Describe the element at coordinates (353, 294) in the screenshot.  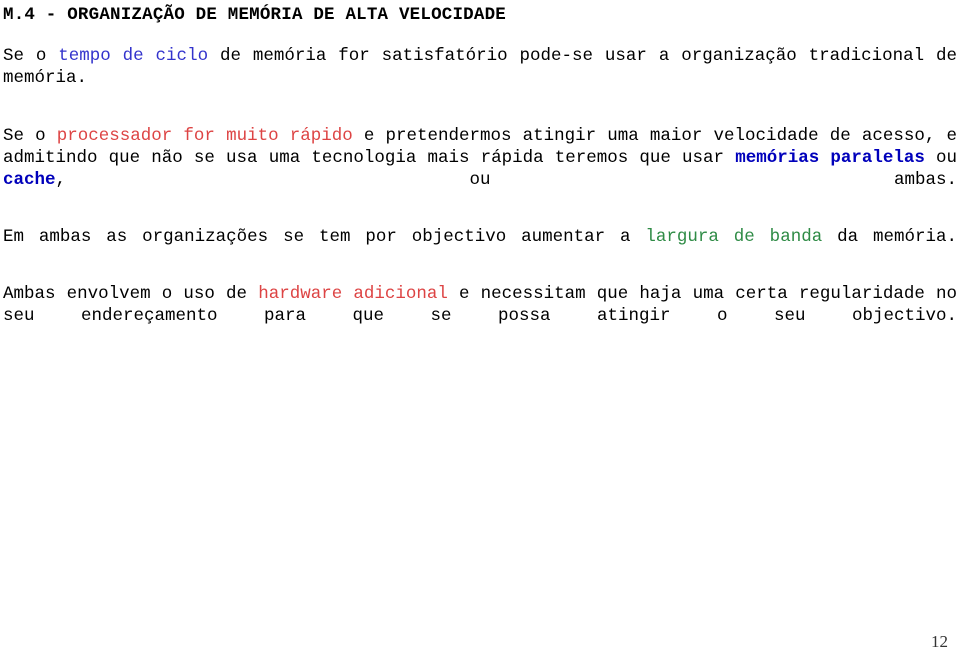
I see `highlight-red-run: hardware adicional` at that location.